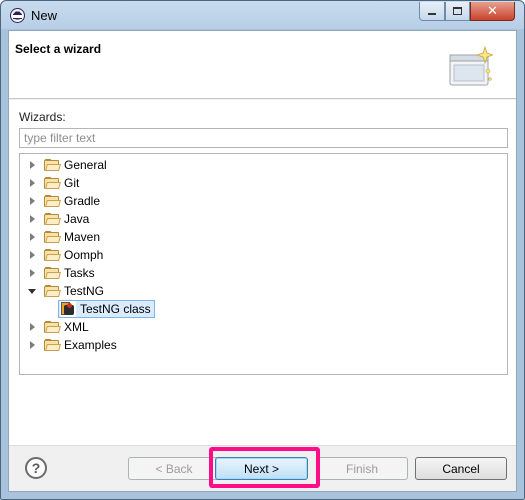  What do you see at coordinates (17, 15) in the screenshot?
I see `eclipse-icon` at bounding box center [17, 15].